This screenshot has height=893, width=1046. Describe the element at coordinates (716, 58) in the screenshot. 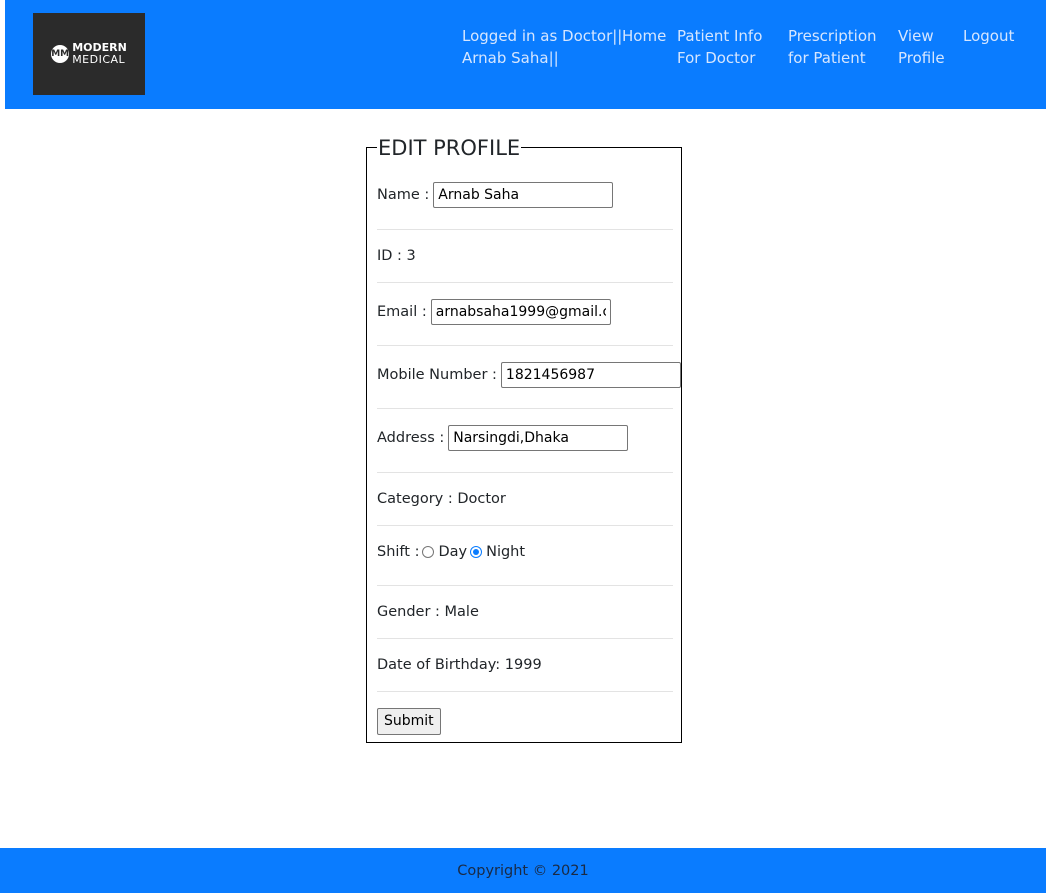

I see `patient-info-line-2: For Doctor` at that location.